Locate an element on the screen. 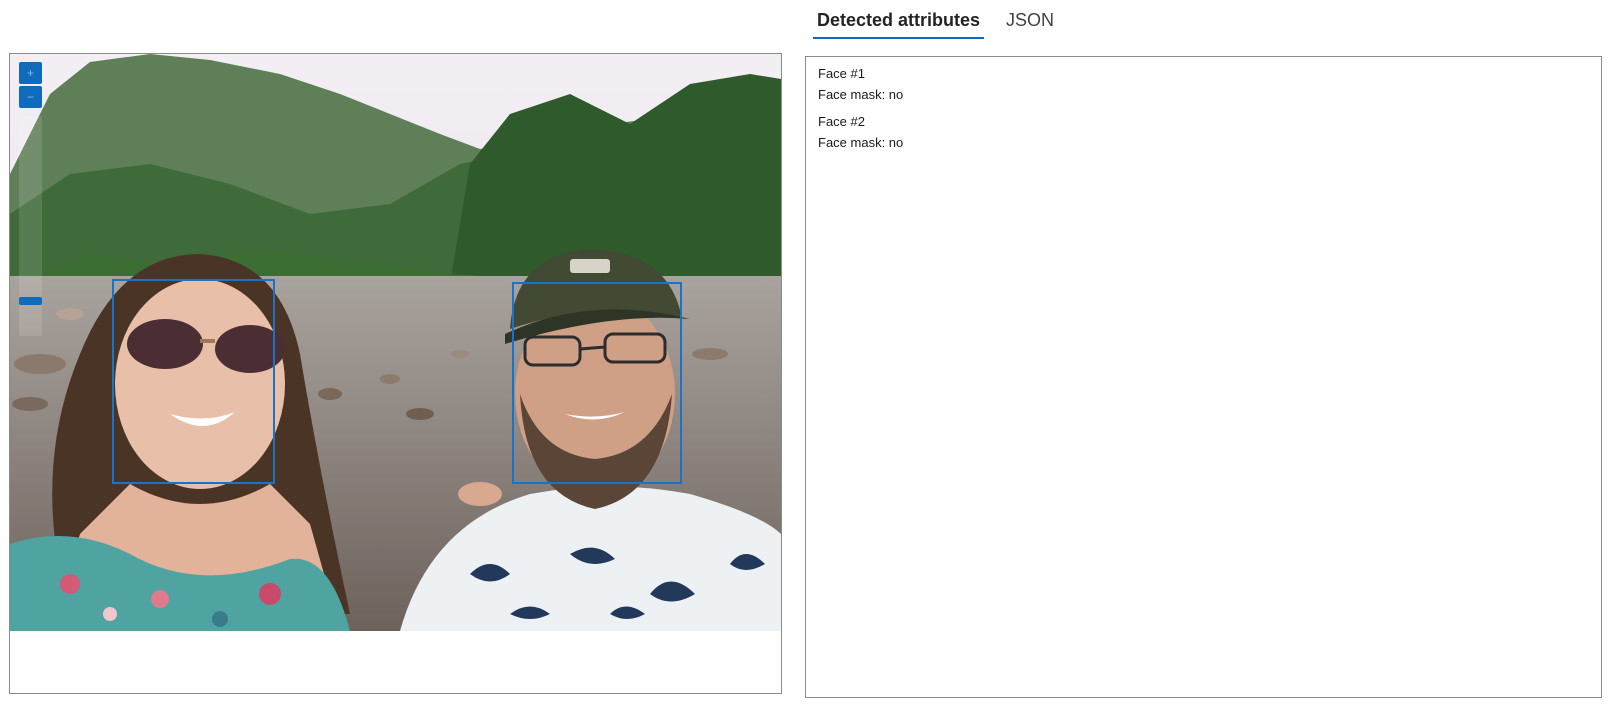 Image resolution: width=1613 pixels, height=711 pixels. plus-icon: + is located at coordinates (30, 73).